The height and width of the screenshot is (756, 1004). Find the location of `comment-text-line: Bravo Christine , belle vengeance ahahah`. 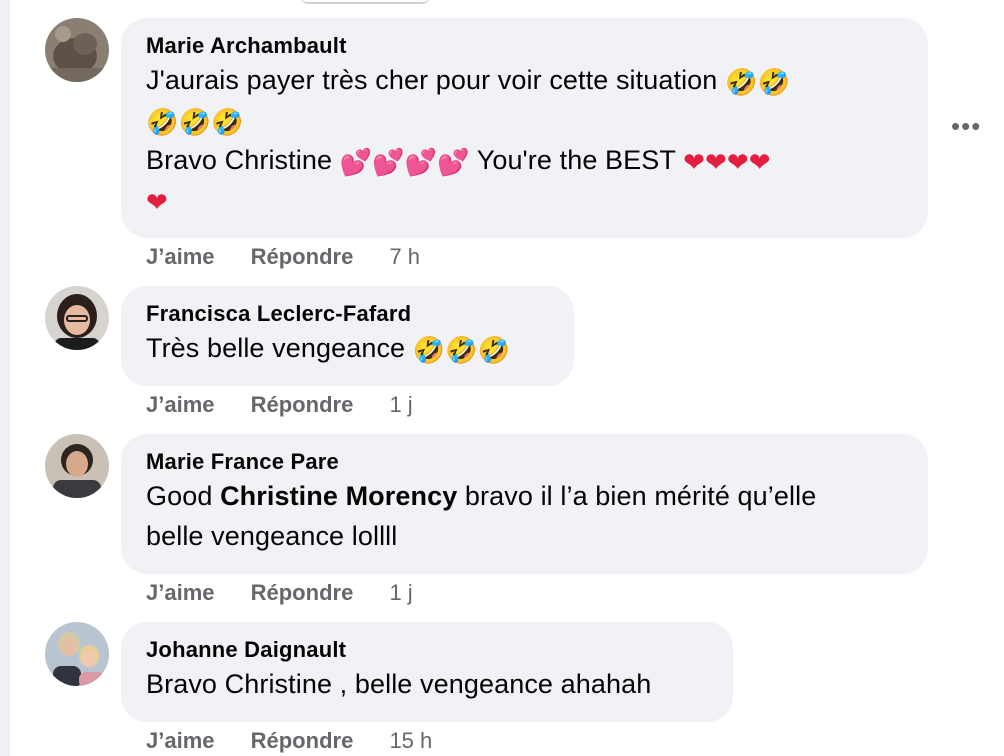

comment-text-line: Bravo Christine , belle vengeance ahahah is located at coordinates (399, 684).